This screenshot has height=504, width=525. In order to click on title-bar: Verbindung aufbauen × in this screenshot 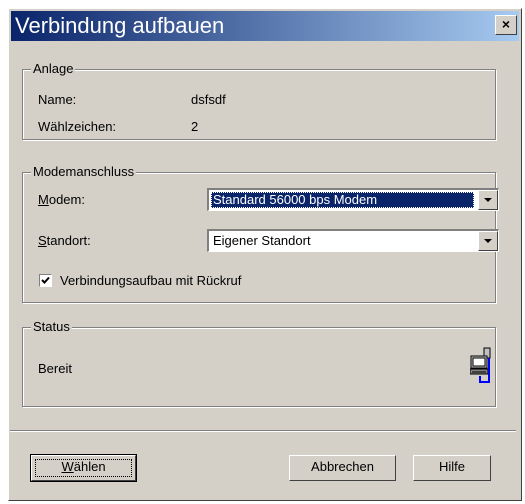, I will do `click(265, 26)`.